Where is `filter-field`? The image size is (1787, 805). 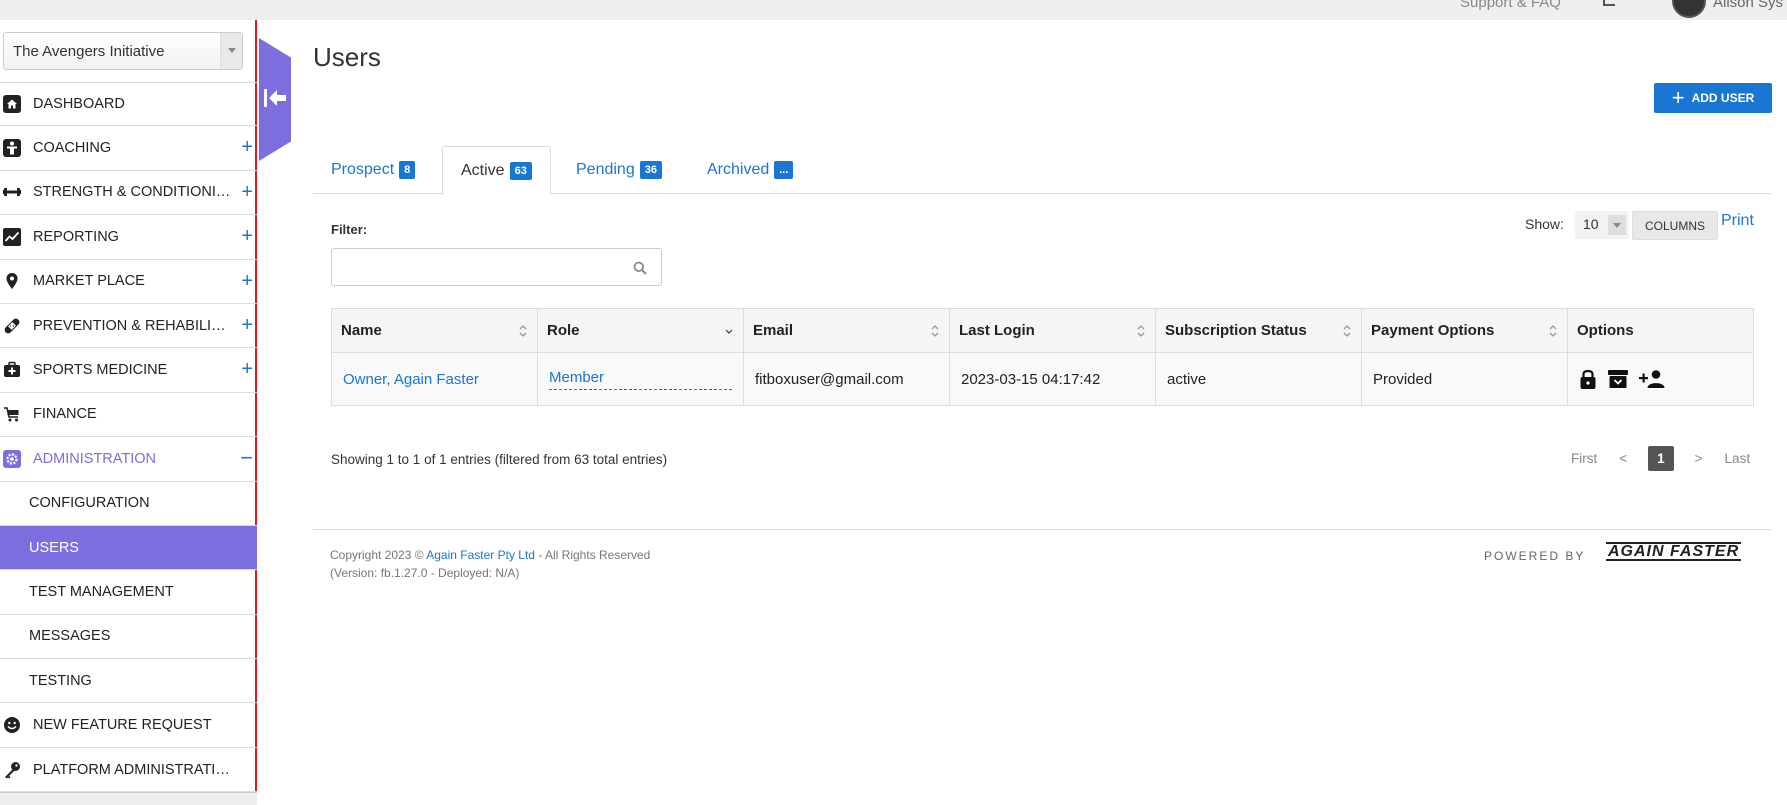
filter-field is located at coordinates (496, 267).